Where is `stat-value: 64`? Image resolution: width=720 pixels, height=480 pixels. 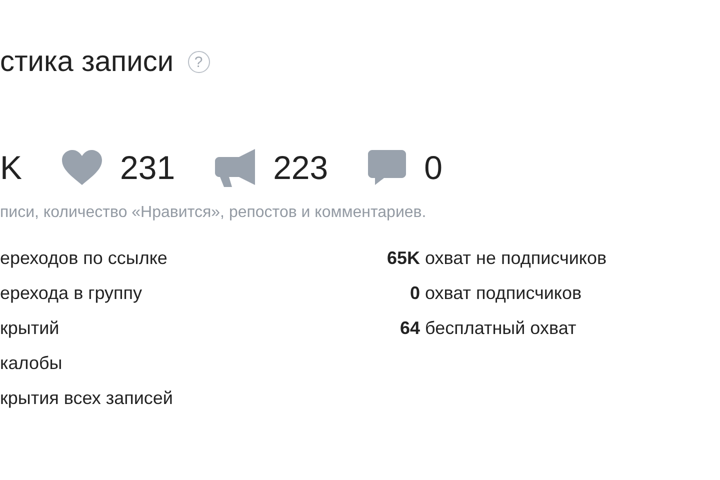
stat-value: 64 is located at coordinates (409, 328).